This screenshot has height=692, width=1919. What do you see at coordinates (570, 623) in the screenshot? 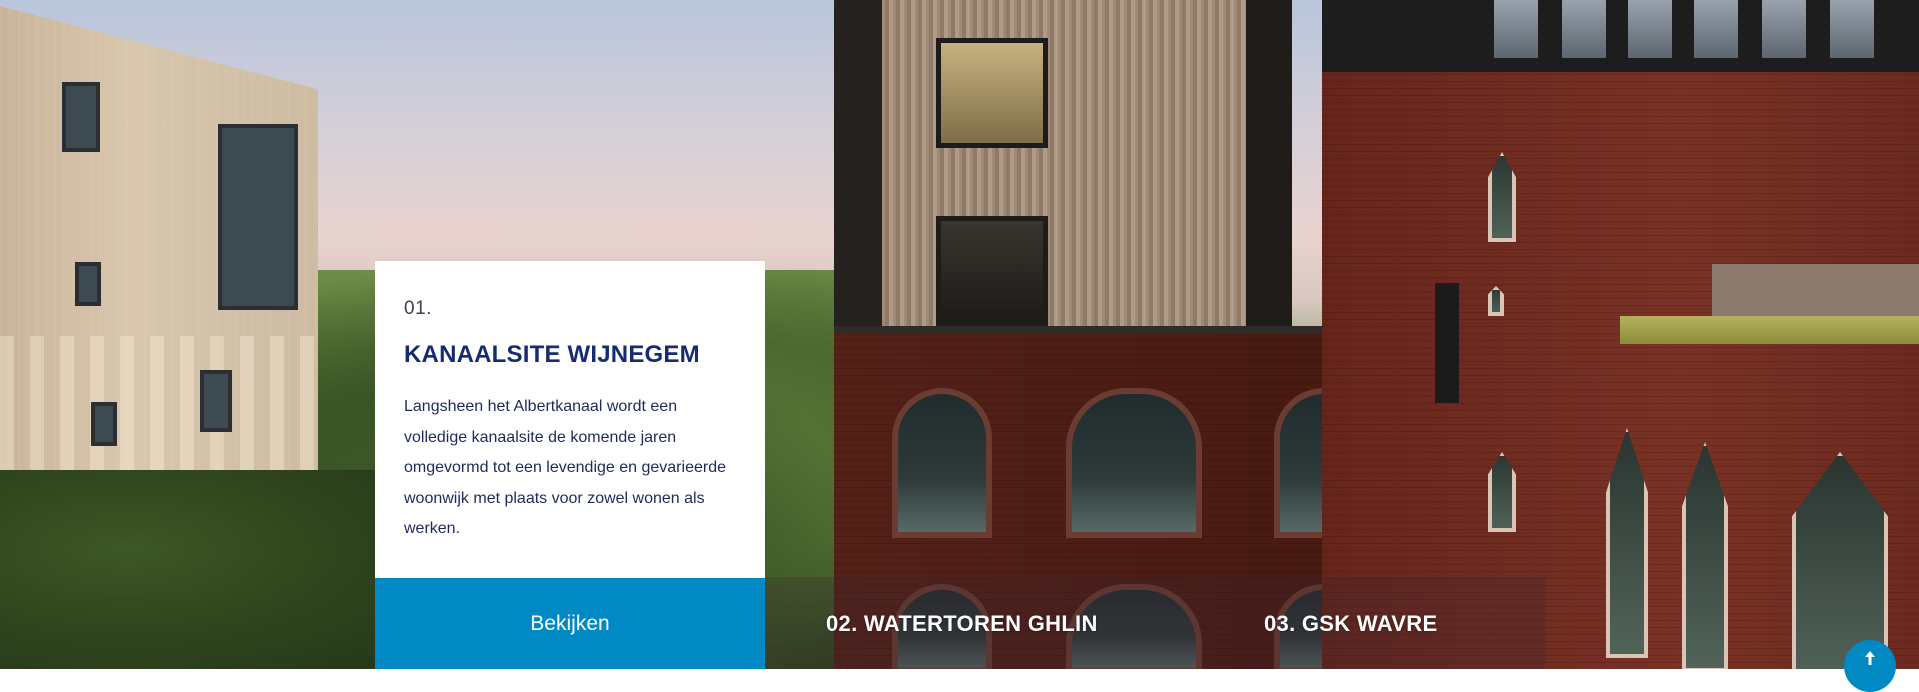
I see `view-project-button: Bekijken` at bounding box center [570, 623].